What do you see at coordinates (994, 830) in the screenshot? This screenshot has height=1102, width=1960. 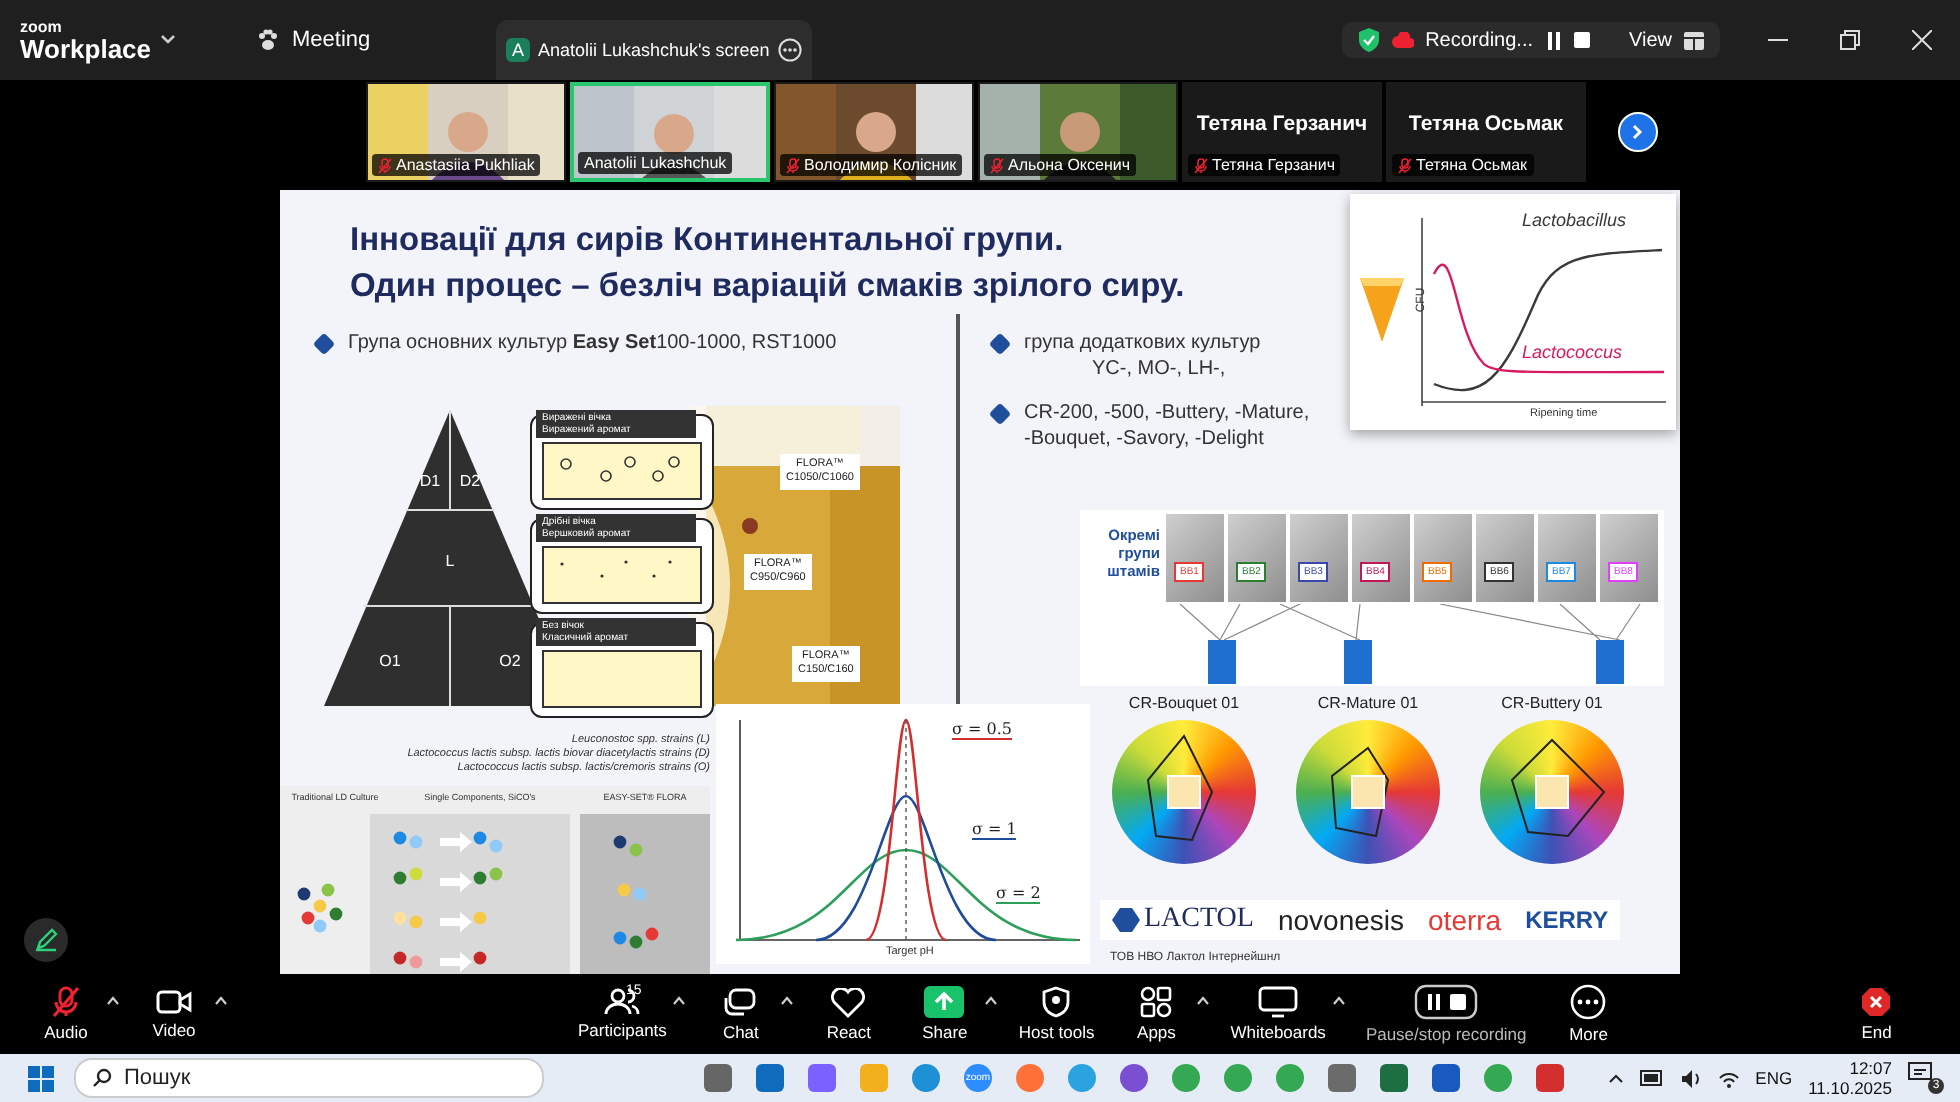 I see `curve-label: σ = 1` at bounding box center [994, 830].